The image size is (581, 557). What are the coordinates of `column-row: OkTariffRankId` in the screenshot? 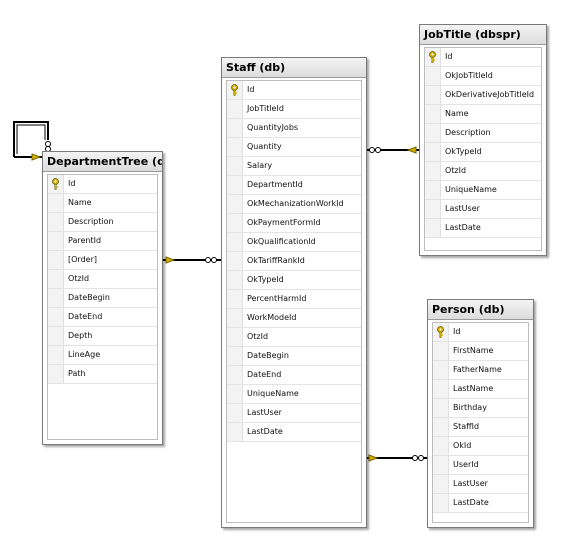 It's located at (294, 261).